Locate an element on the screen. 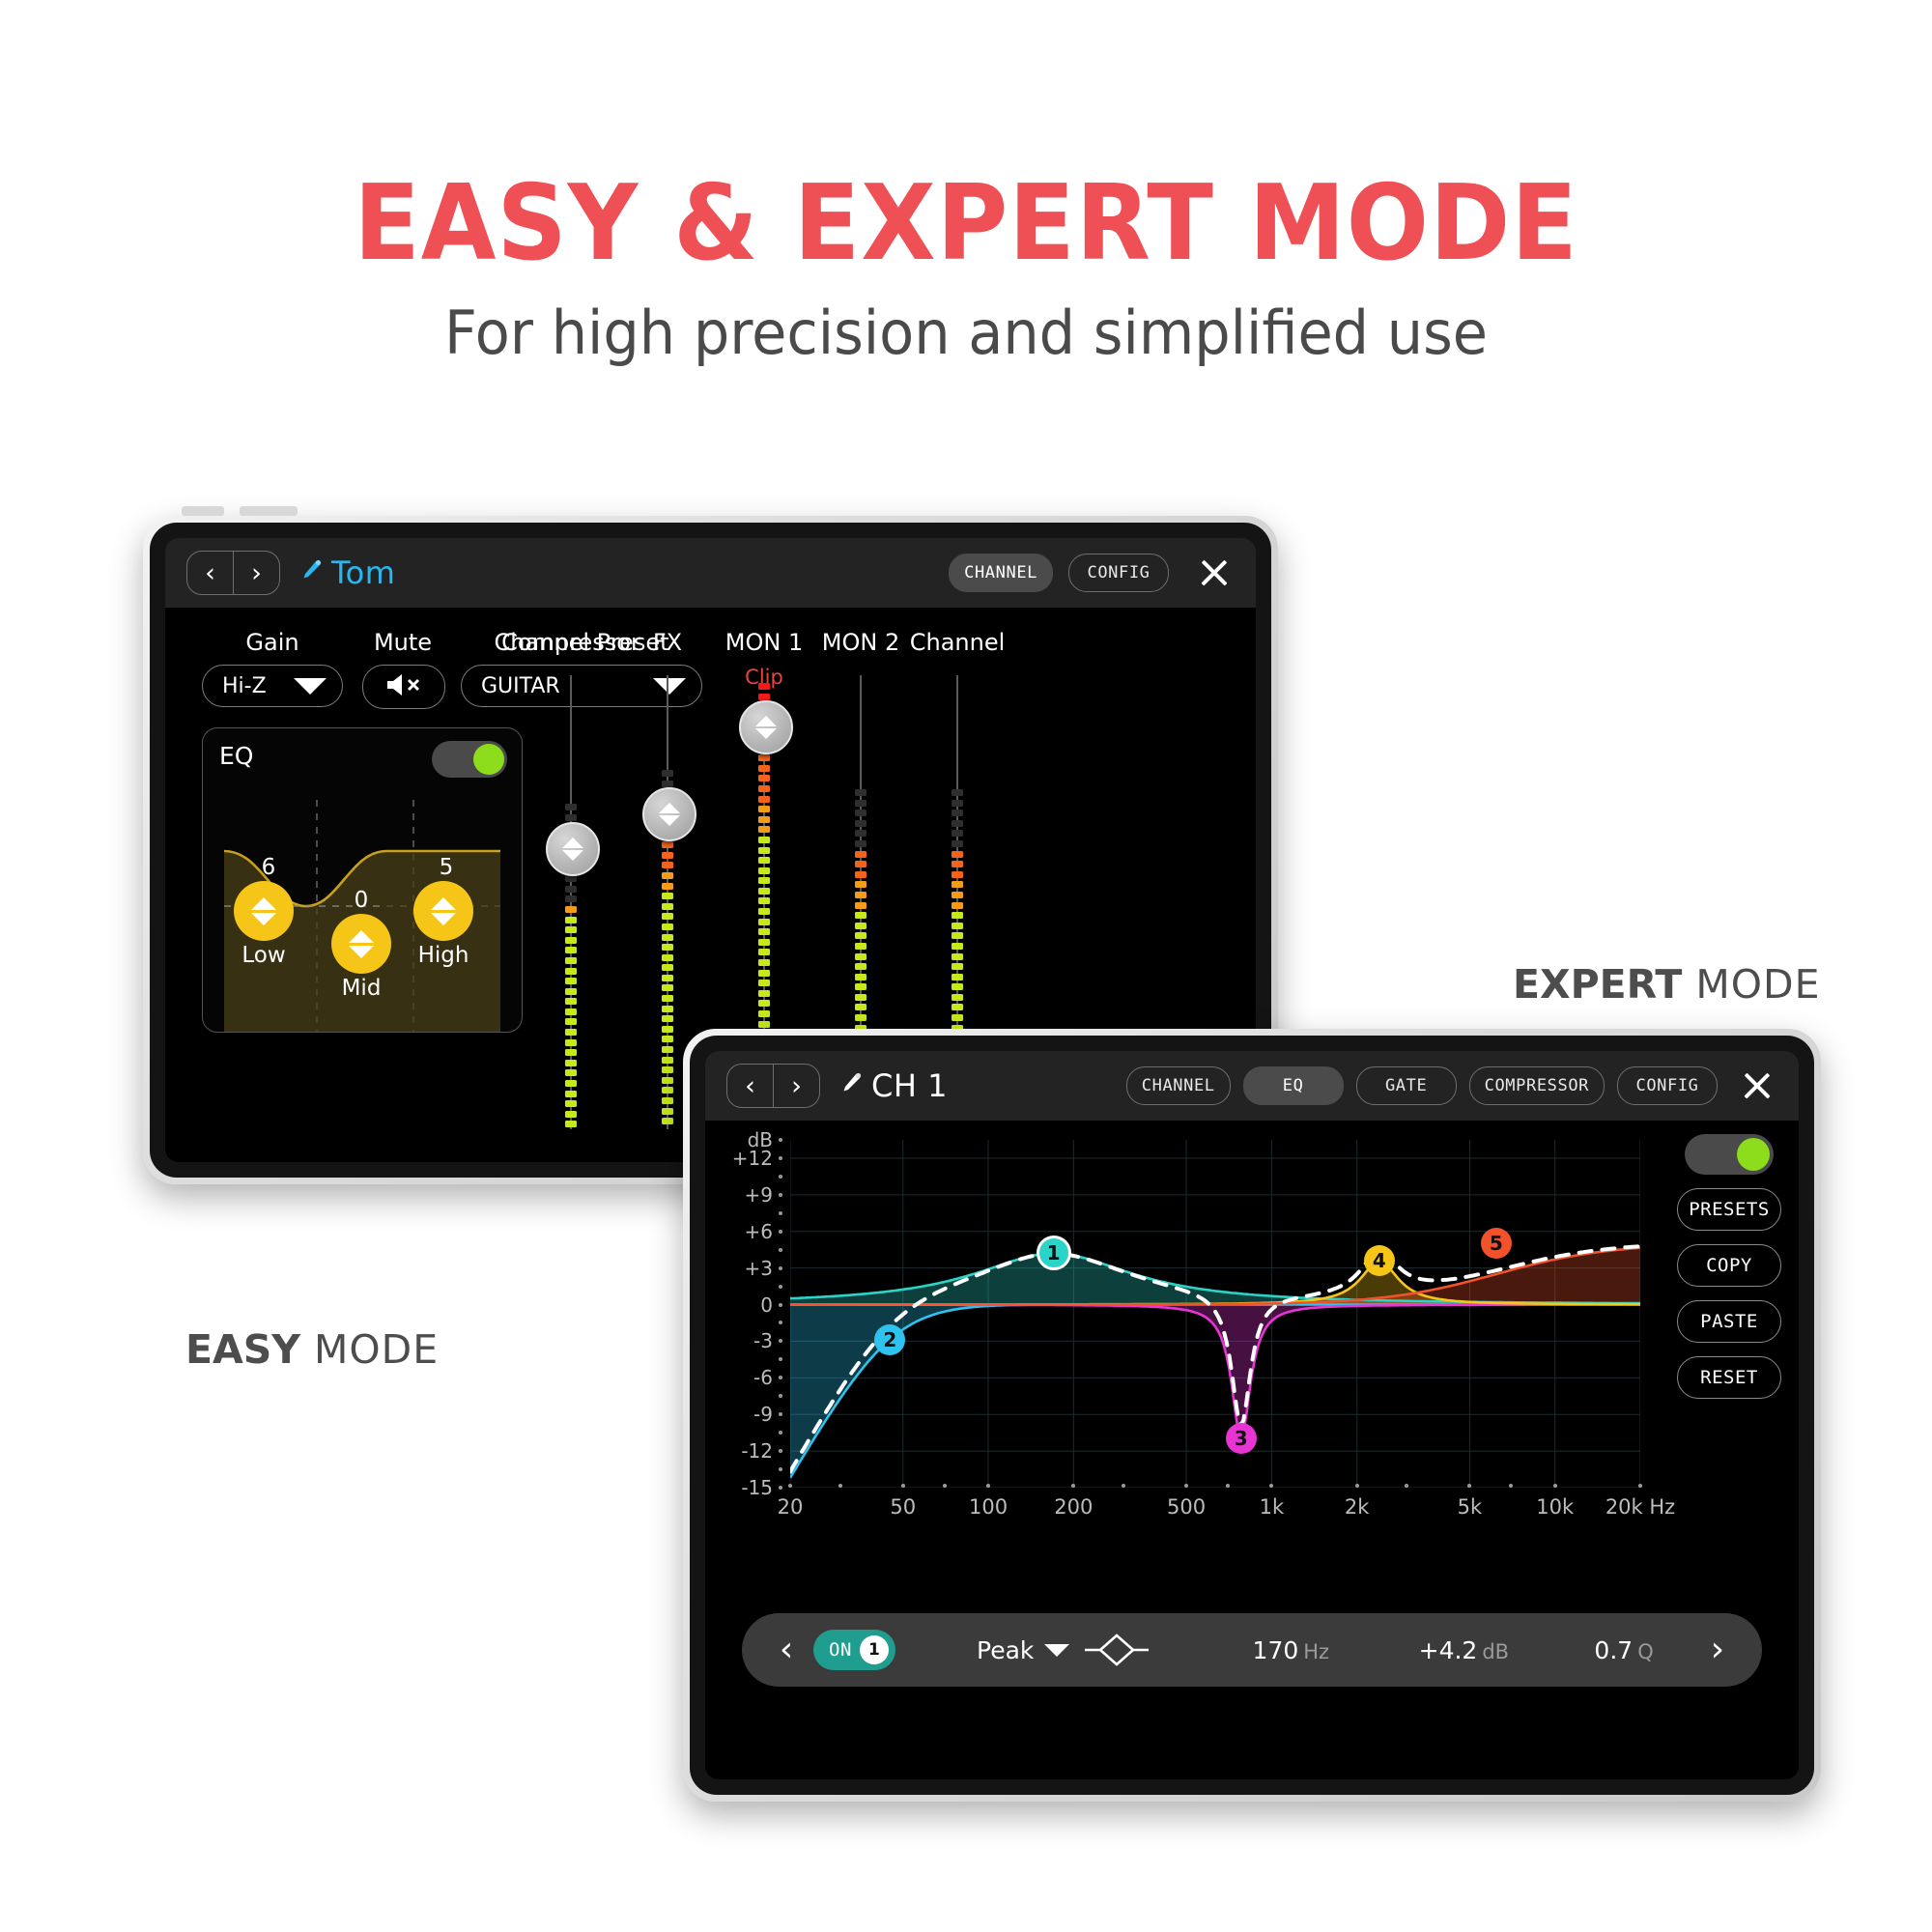 The width and height of the screenshot is (1932, 1932). eq-high-knob is located at coordinates (443, 911).